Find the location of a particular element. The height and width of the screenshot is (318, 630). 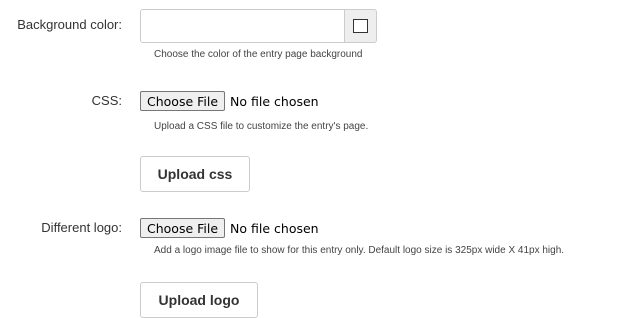

logo-file-input: Choose File No file chosen is located at coordinates (229, 228).